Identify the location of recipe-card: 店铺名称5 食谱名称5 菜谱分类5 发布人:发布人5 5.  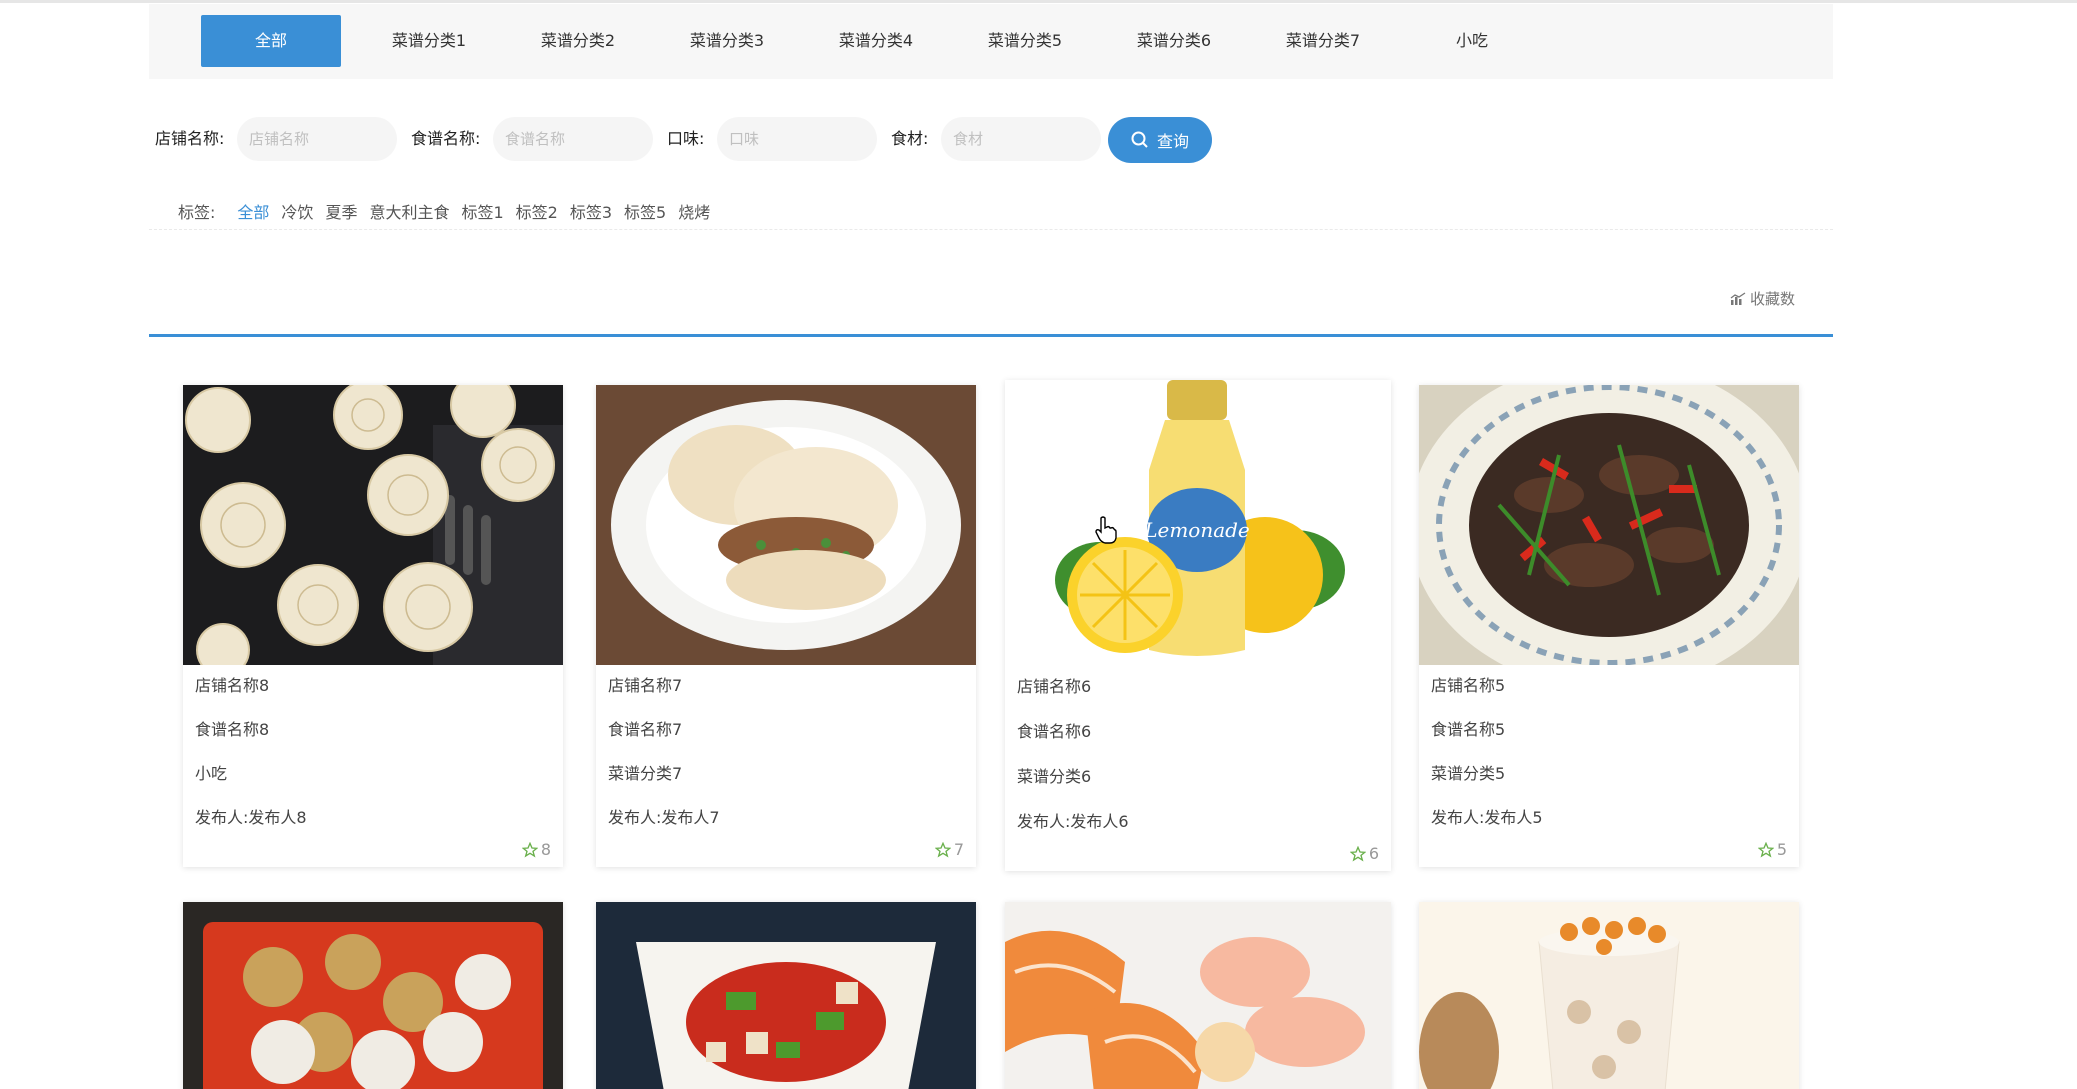
(1609, 626).